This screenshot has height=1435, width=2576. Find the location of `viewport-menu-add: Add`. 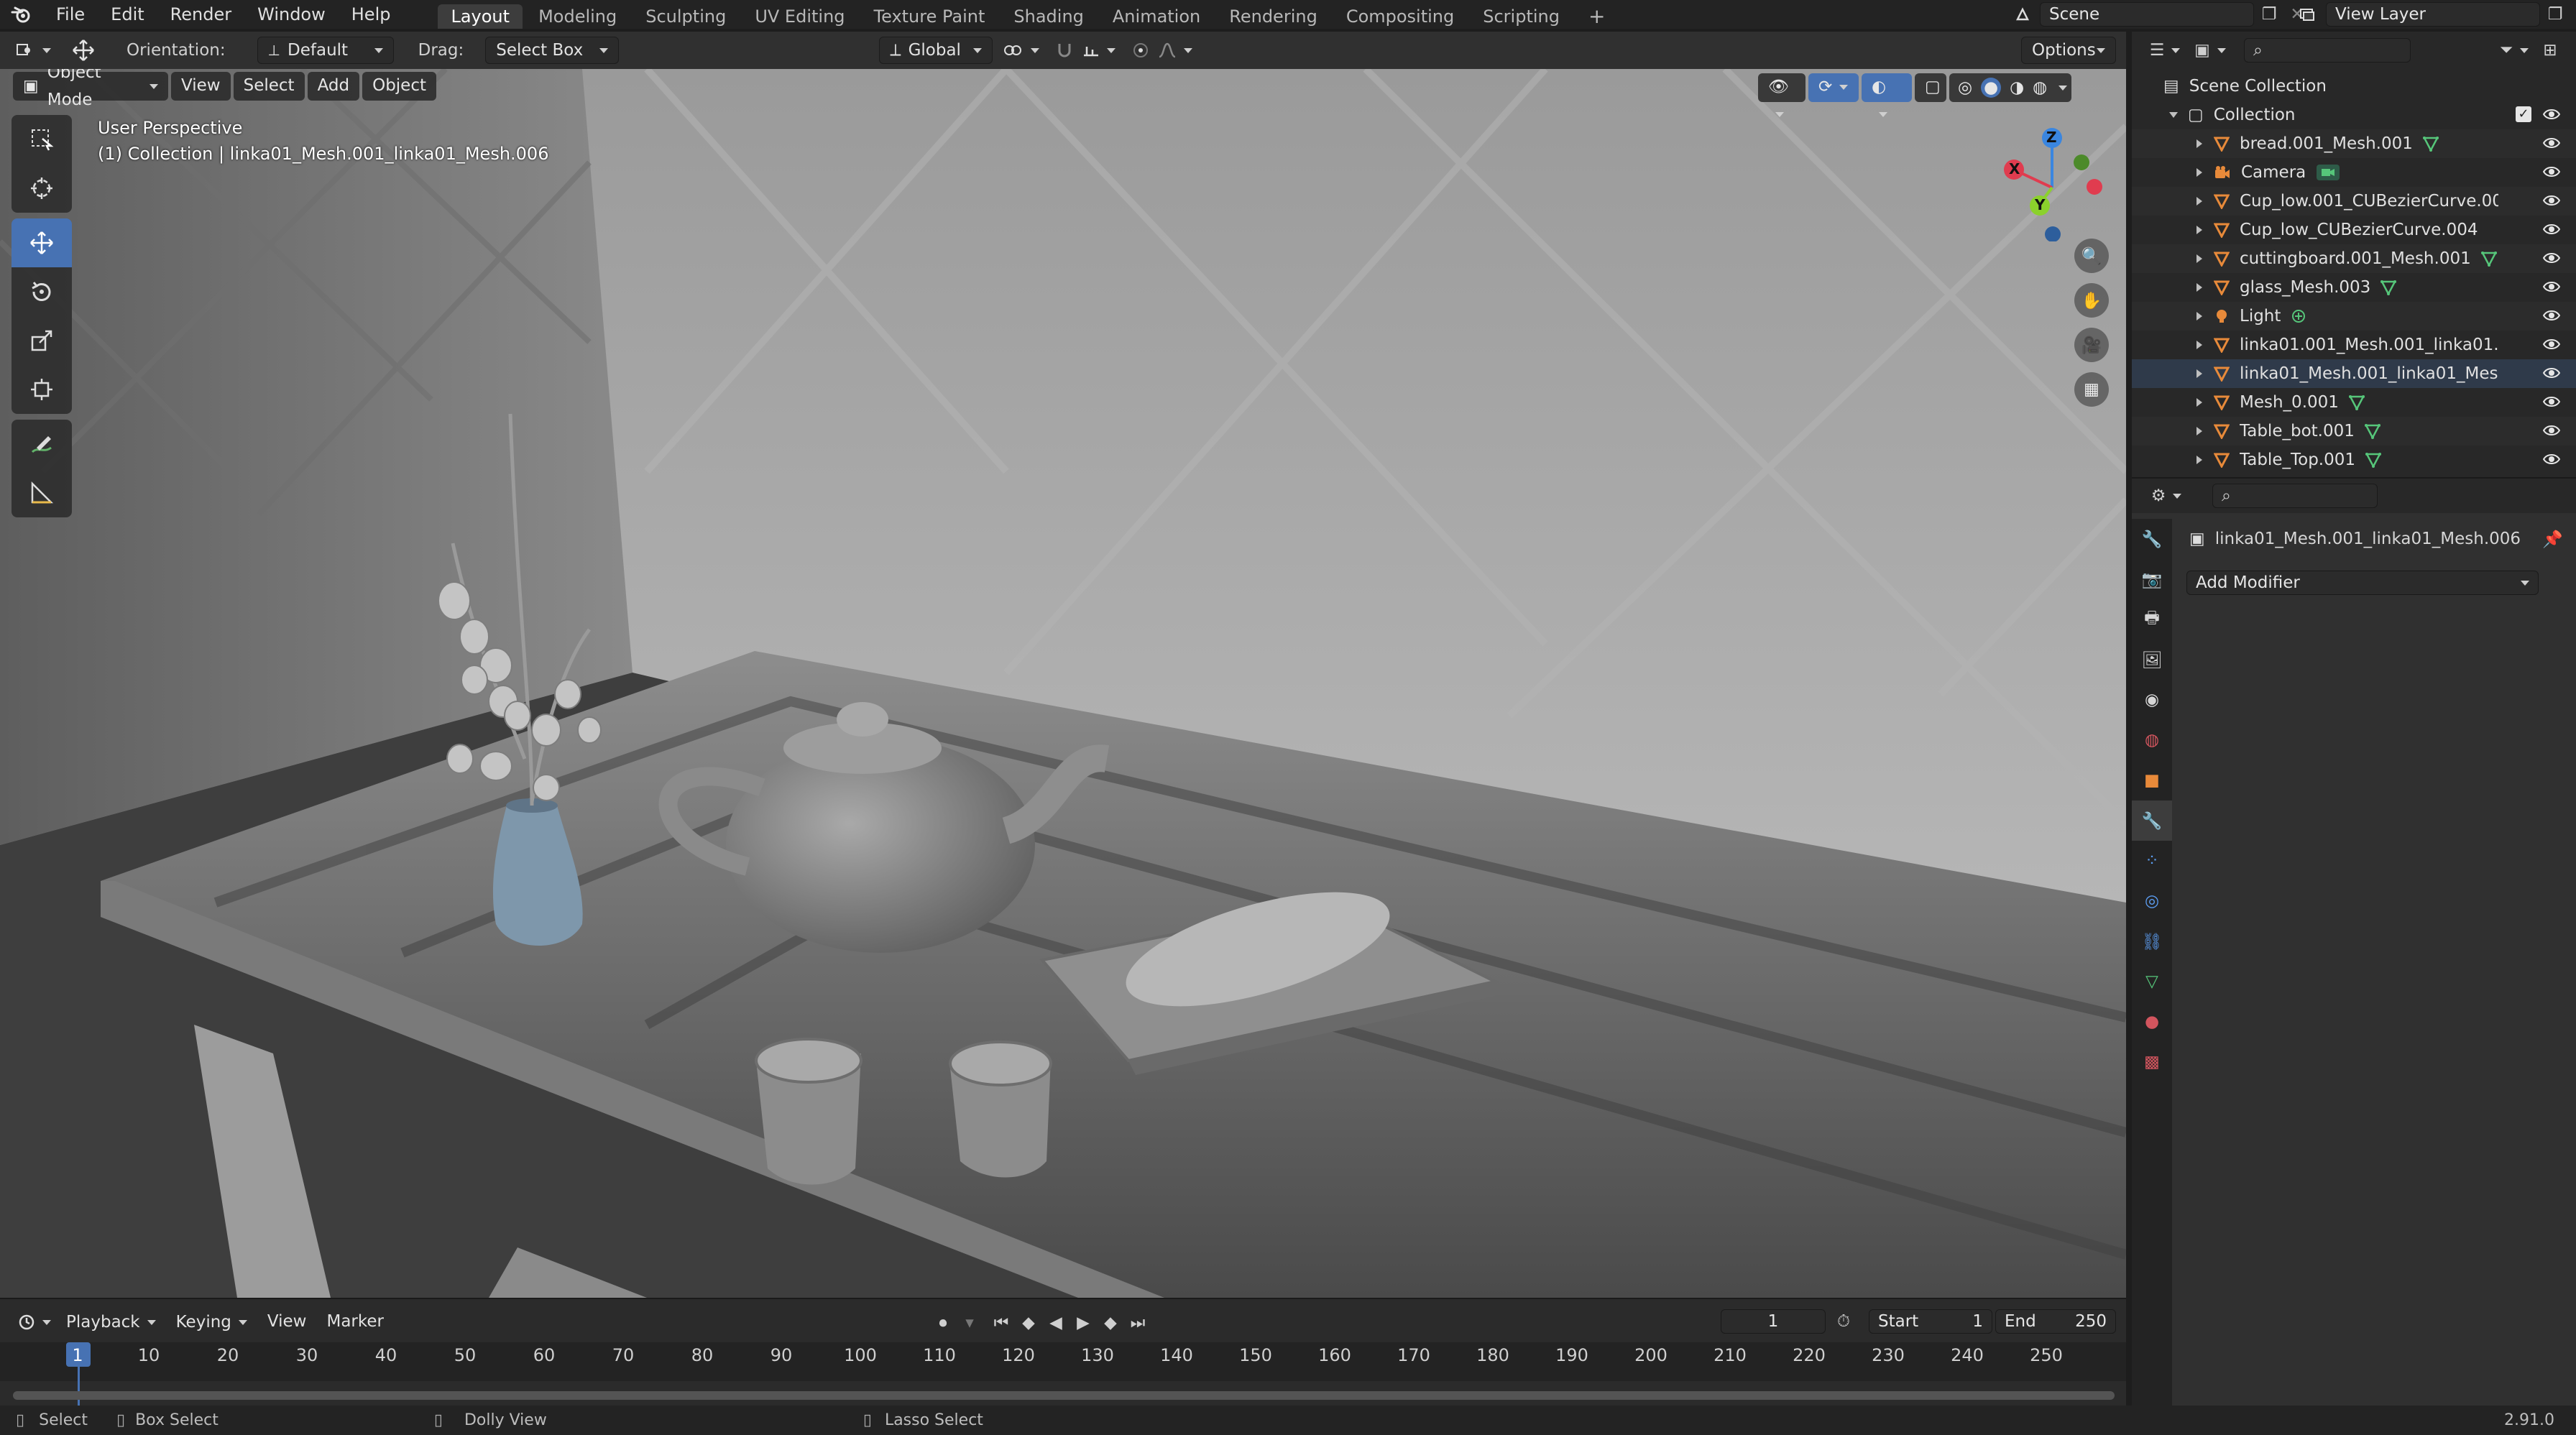

viewport-menu-add: Add is located at coordinates (333, 86).